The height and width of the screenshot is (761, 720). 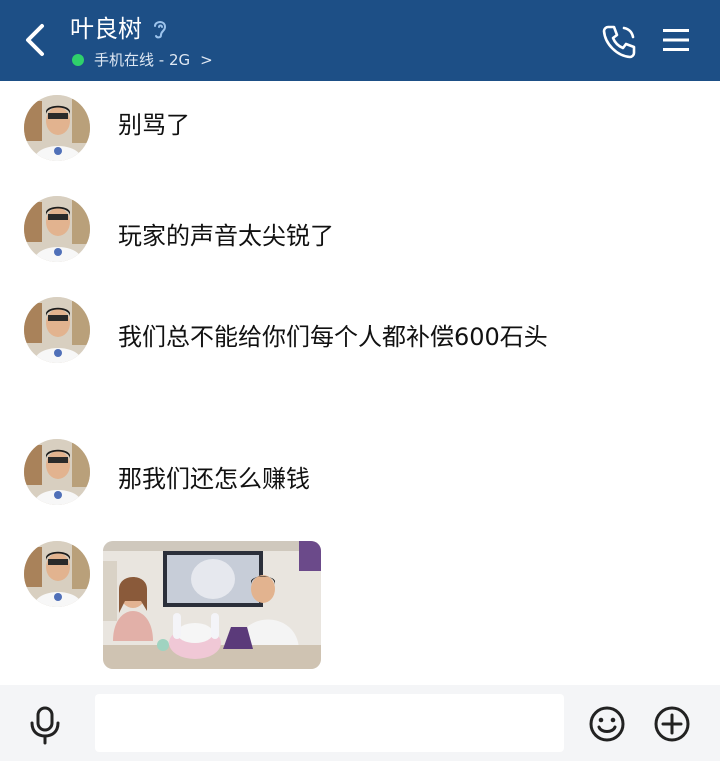 I want to click on phone-icon, so click(x=619, y=41).